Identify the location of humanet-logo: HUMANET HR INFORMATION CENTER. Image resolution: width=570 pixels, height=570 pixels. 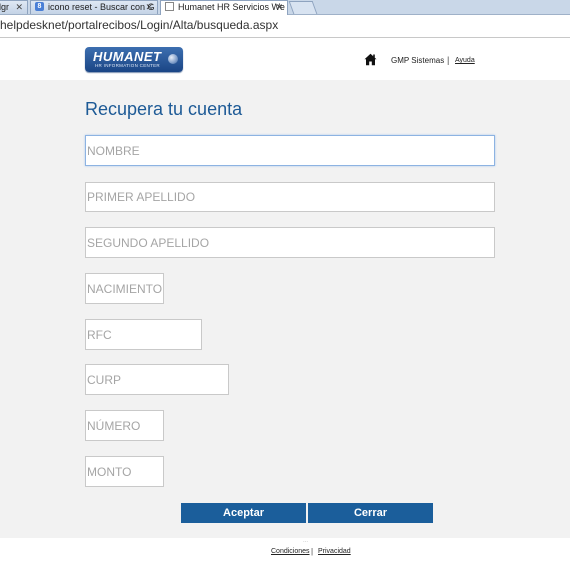
(134, 59).